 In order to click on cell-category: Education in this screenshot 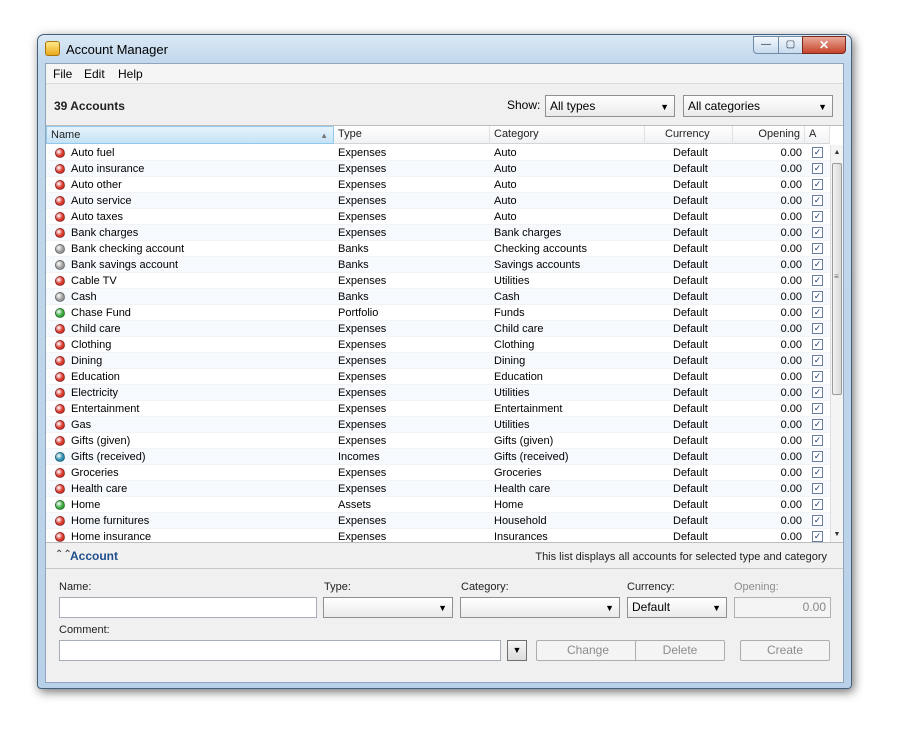, I will do `click(518, 377)`.